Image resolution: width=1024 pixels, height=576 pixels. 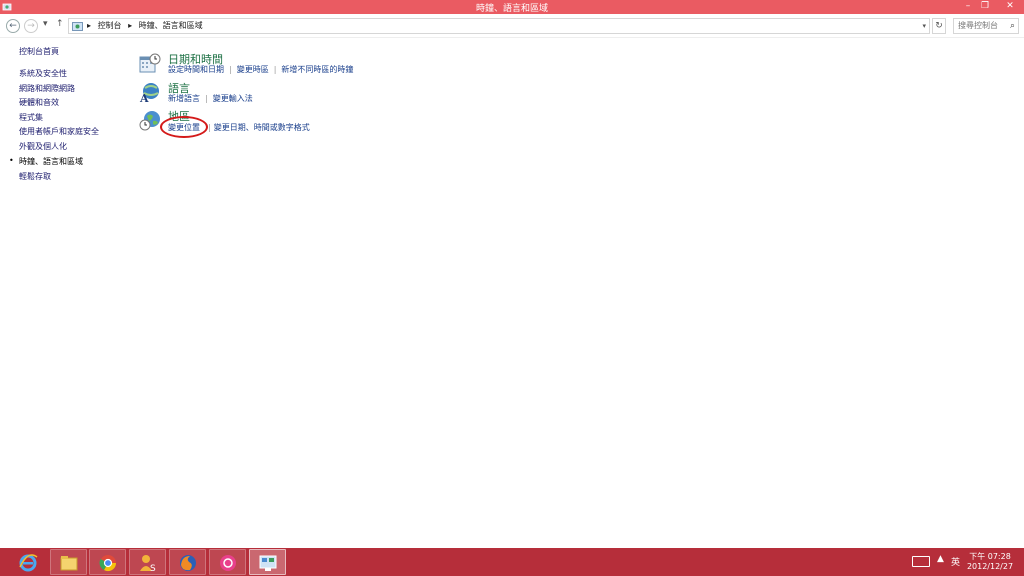 What do you see at coordinates (921, 561) in the screenshot?
I see `touch-keyboard-icon` at bounding box center [921, 561].